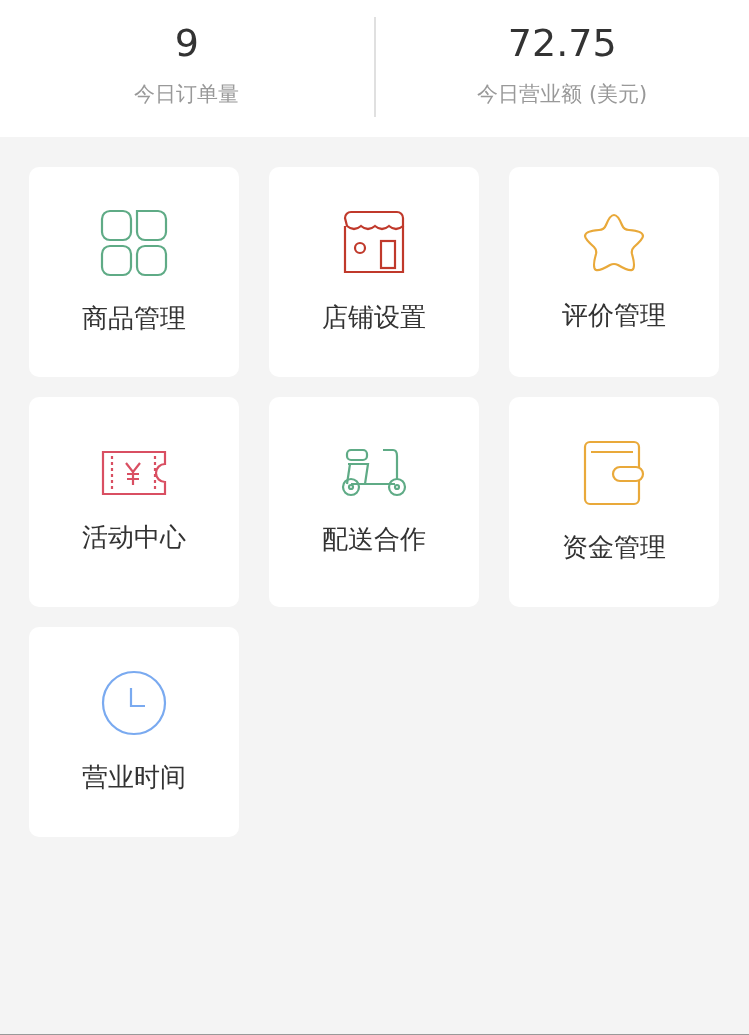  What do you see at coordinates (614, 272) in the screenshot?
I see `menu-tile: 评价管理` at bounding box center [614, 272].